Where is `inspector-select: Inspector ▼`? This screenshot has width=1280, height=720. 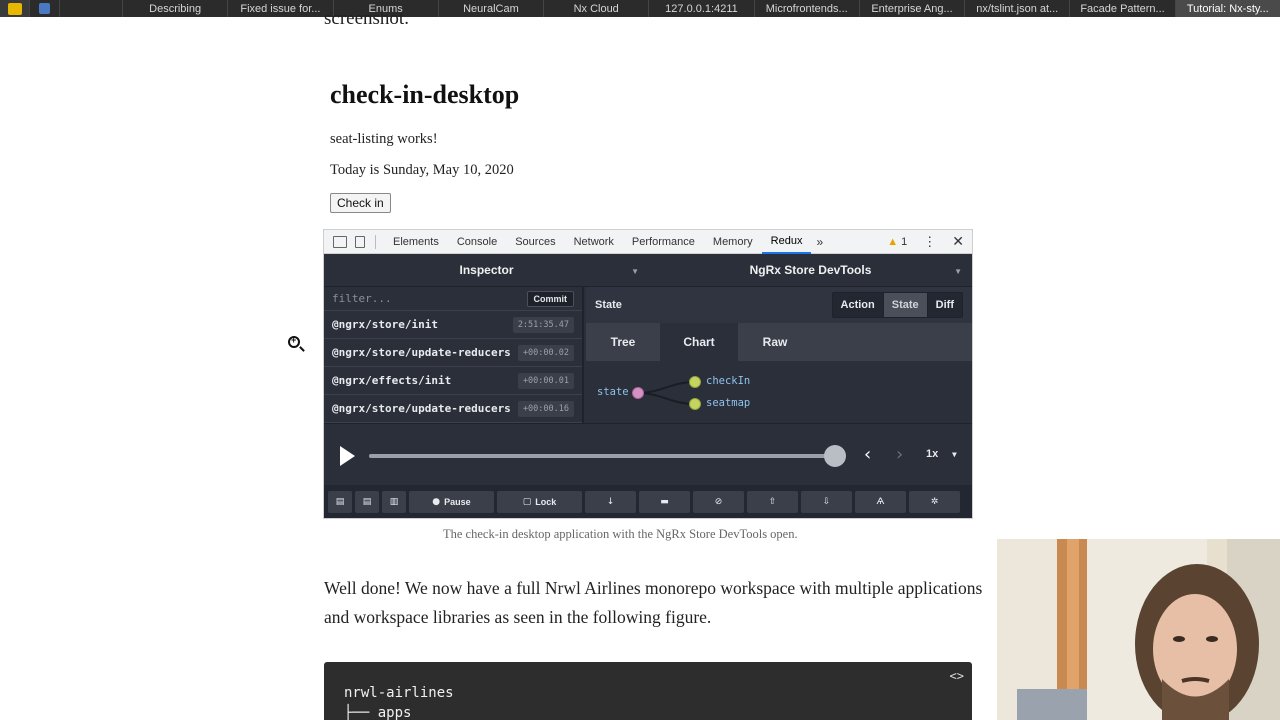 inspector-select: Inspector ▼ is located at coordinates (486, 270).